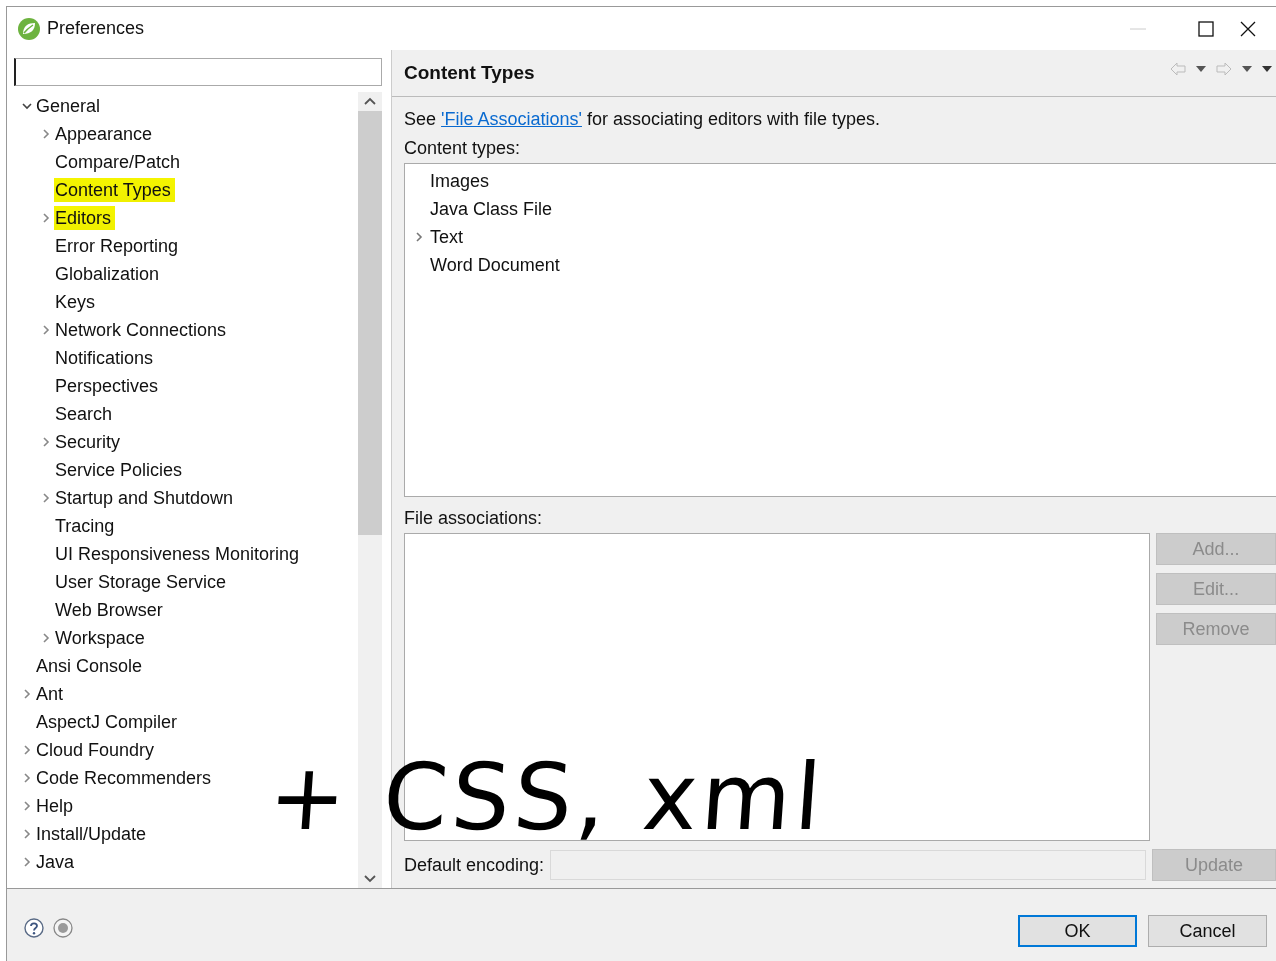 The image size is (1276, 961). Describe the element at coordinates (546, 798) in the screenshot. I see `handwritten-note: + CSS, xml` at that location.